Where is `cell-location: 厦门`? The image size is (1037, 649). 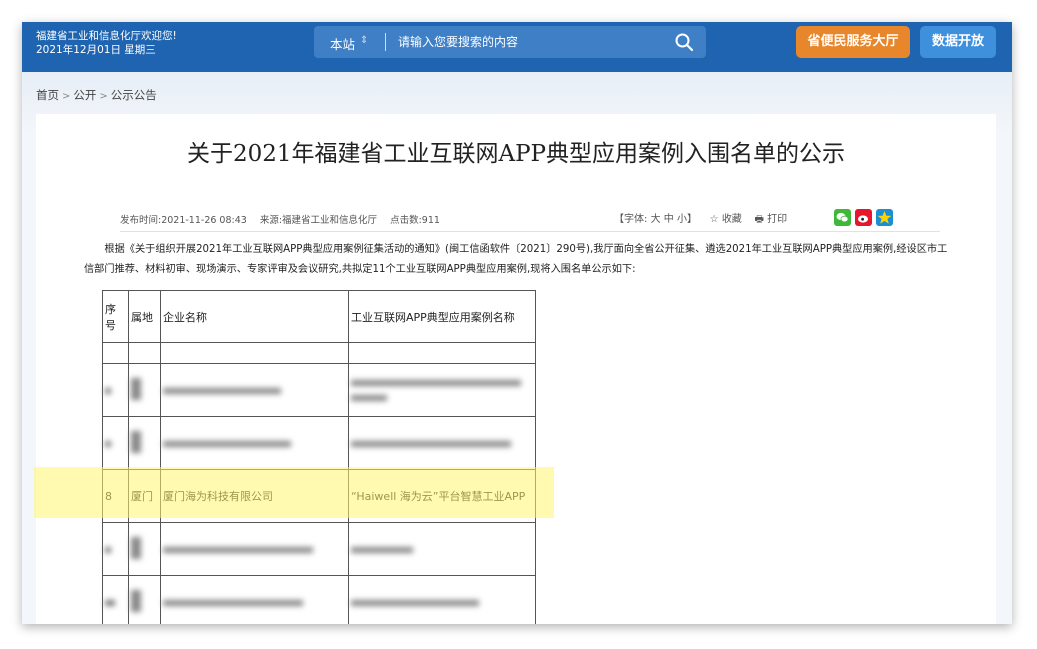
cell-location: 厦门 is located at coordinates (144, 496).